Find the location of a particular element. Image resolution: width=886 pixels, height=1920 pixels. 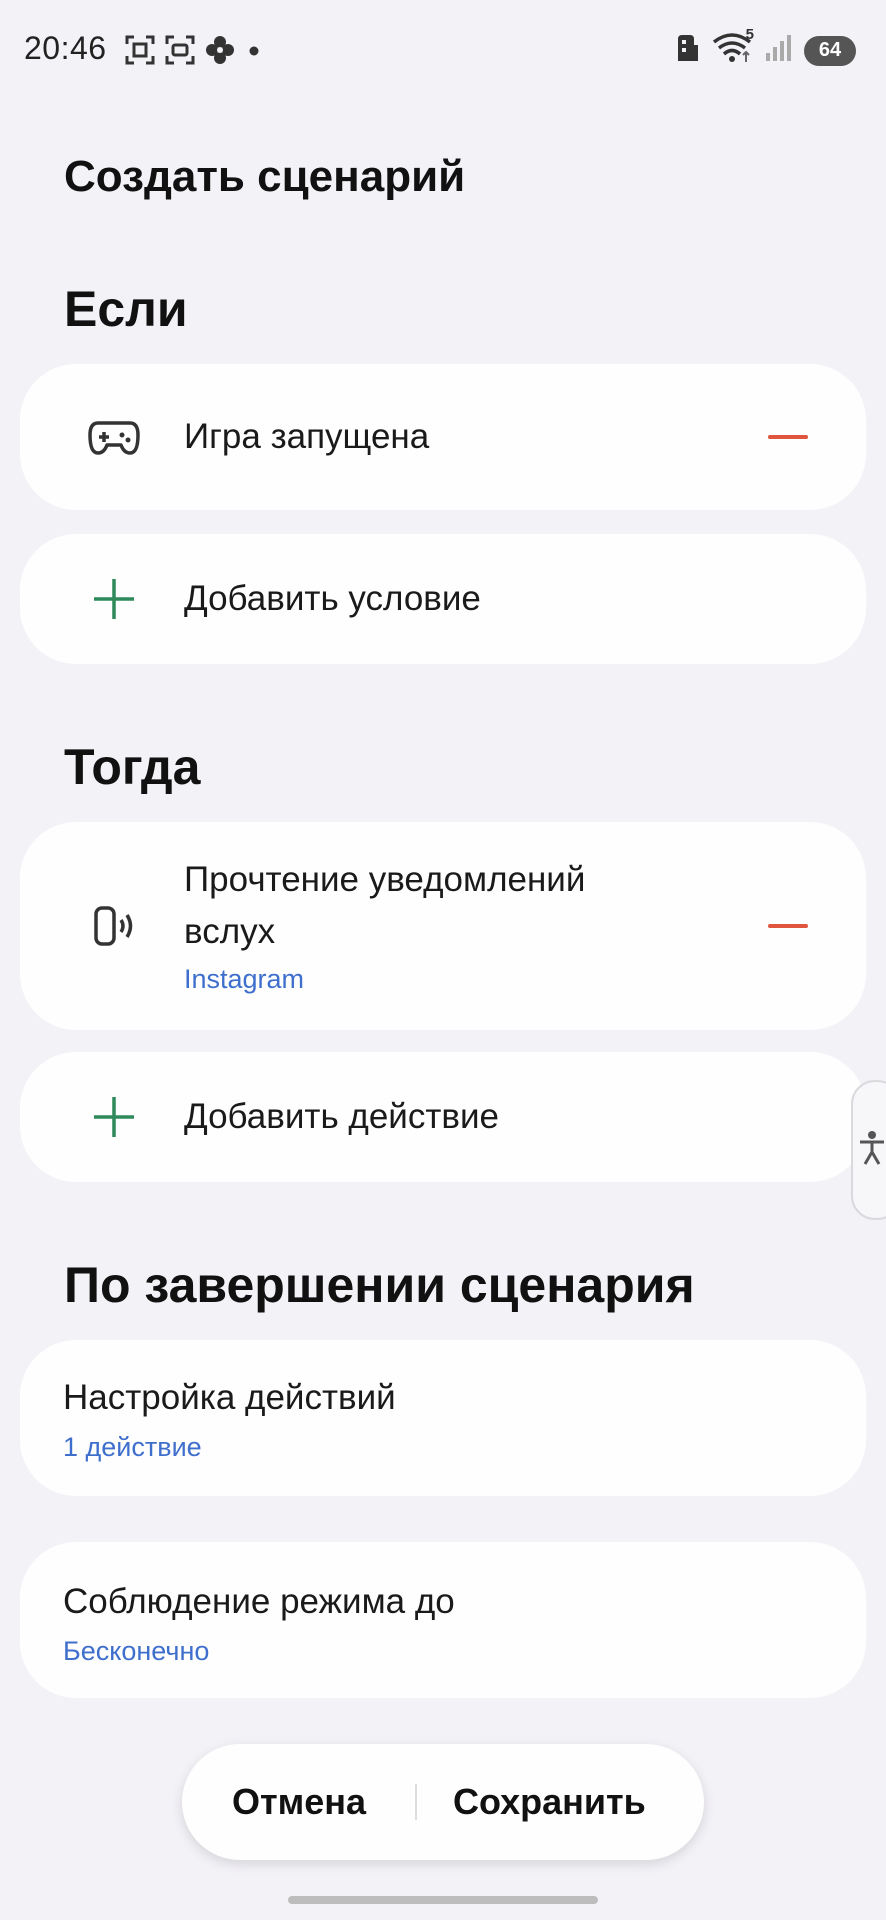

screen-record-icon is located at coordinates (180, 52).